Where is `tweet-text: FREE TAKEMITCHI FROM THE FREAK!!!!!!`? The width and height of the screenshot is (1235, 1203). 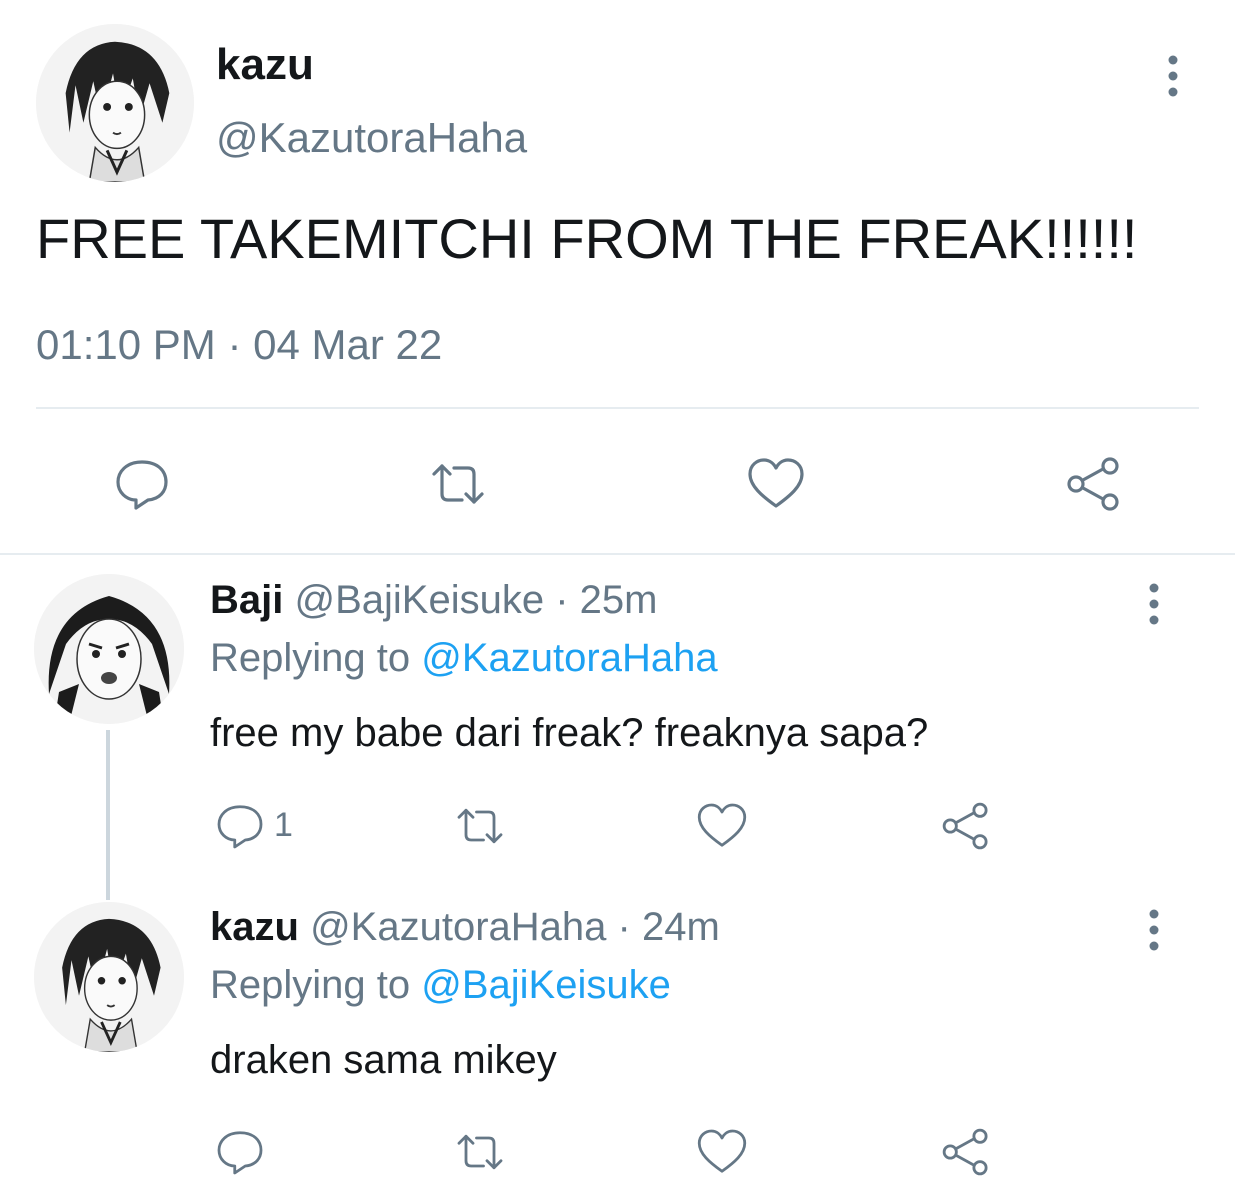 tweet-text: FREE TAKEMITCHI FROM THE FREAK!!!!!! is located at coordinates (587, 238).